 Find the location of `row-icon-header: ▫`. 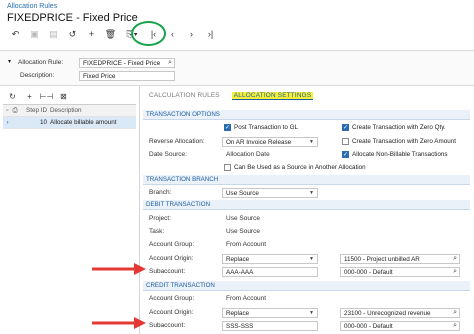

row-icon-header: ▫ is located at coordinates (7, 110).